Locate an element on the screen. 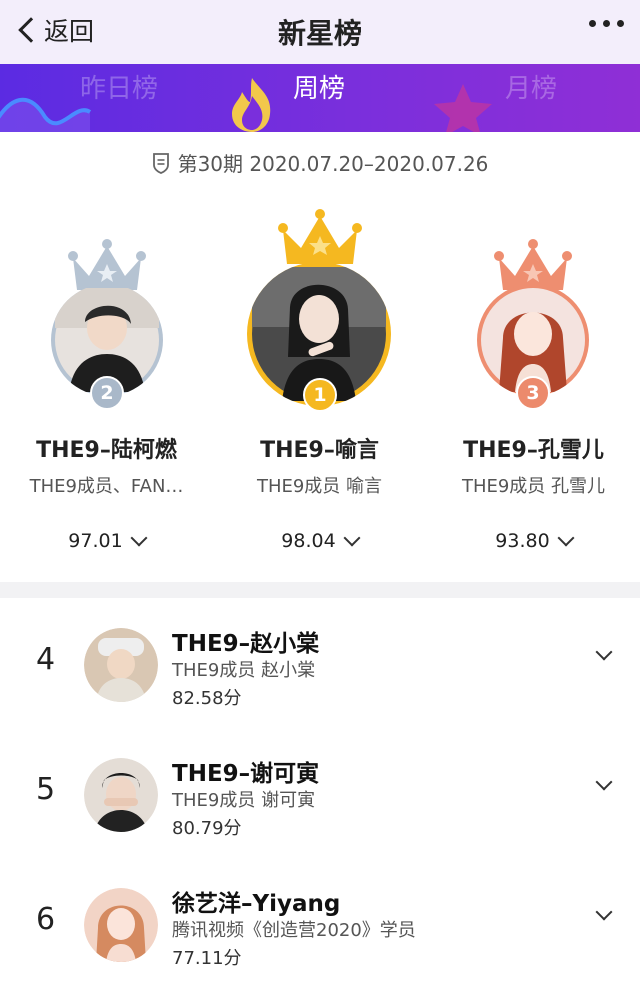  podium-score: 93.80 is located at coordinates (533, 540).